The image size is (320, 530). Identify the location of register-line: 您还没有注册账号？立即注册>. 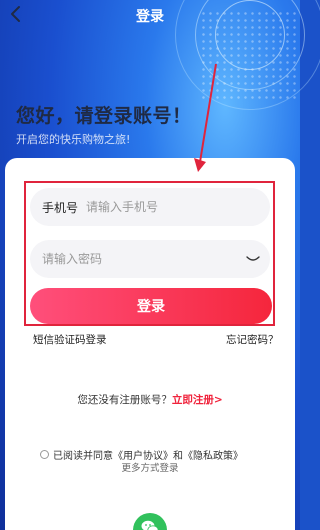
(150, 399).